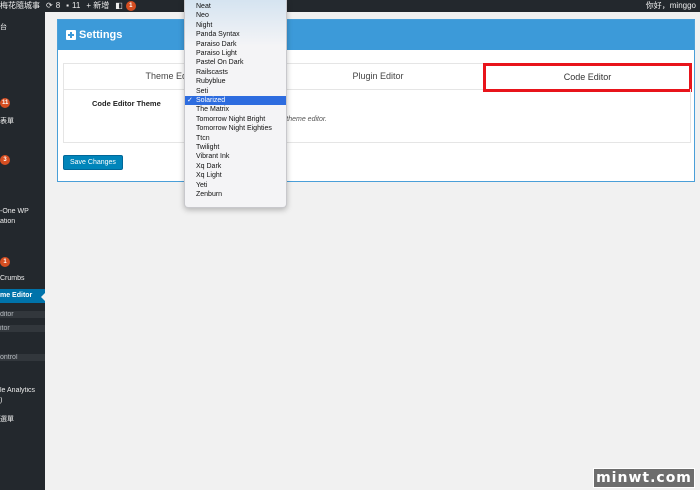 This screenshot has height=490, width=700. I want to click on theme-option: Panda Syntax, so click(235, 34).